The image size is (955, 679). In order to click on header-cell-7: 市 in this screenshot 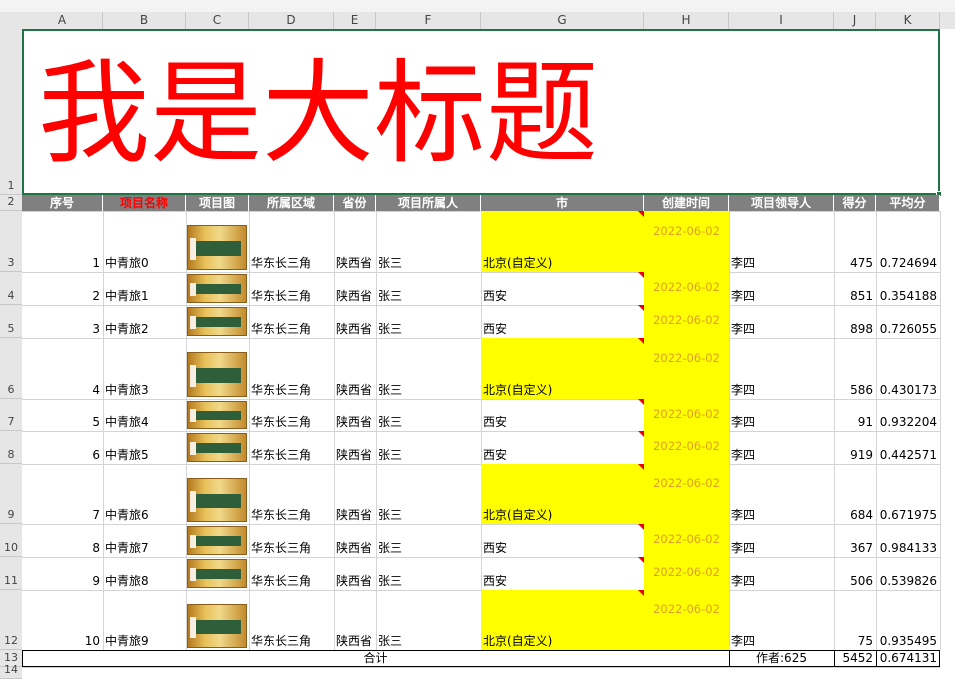, I will do `click(562, 203)`.